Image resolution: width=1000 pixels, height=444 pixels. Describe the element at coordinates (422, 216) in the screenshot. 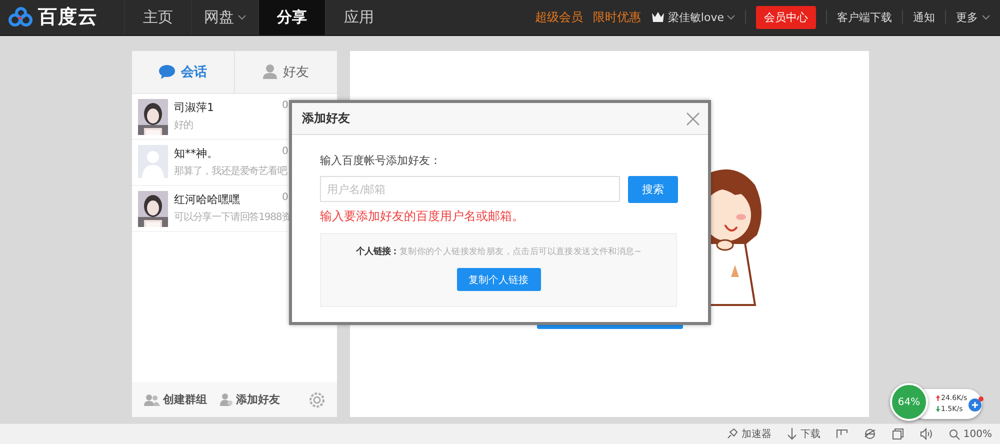

I see `error-message: 输入要添加好友的百度用户名或邮箱。` at that location.